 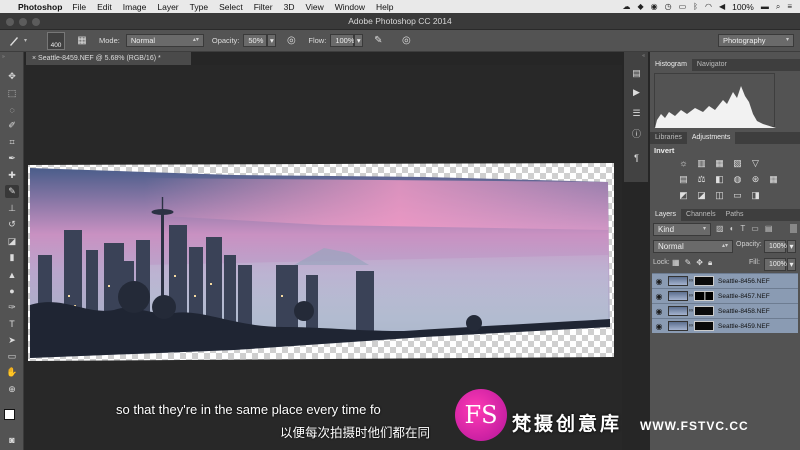 What do you see at coordinates (12, 372) in the screenshot?
I see `hand-tool-icon: ✋` at bounding box center [12, 372].